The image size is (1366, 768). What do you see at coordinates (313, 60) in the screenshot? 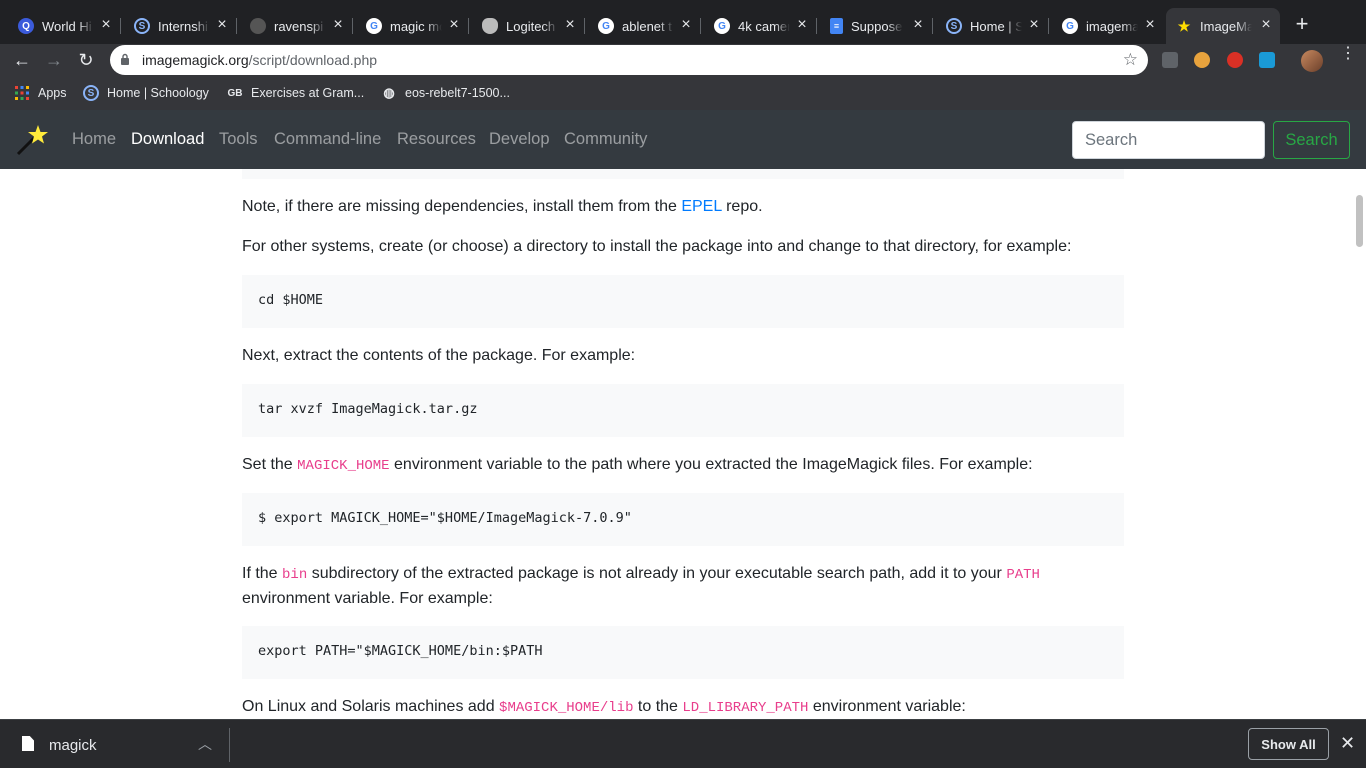
I see `url-path: /script/download.php` at bounding box center [313, 60].